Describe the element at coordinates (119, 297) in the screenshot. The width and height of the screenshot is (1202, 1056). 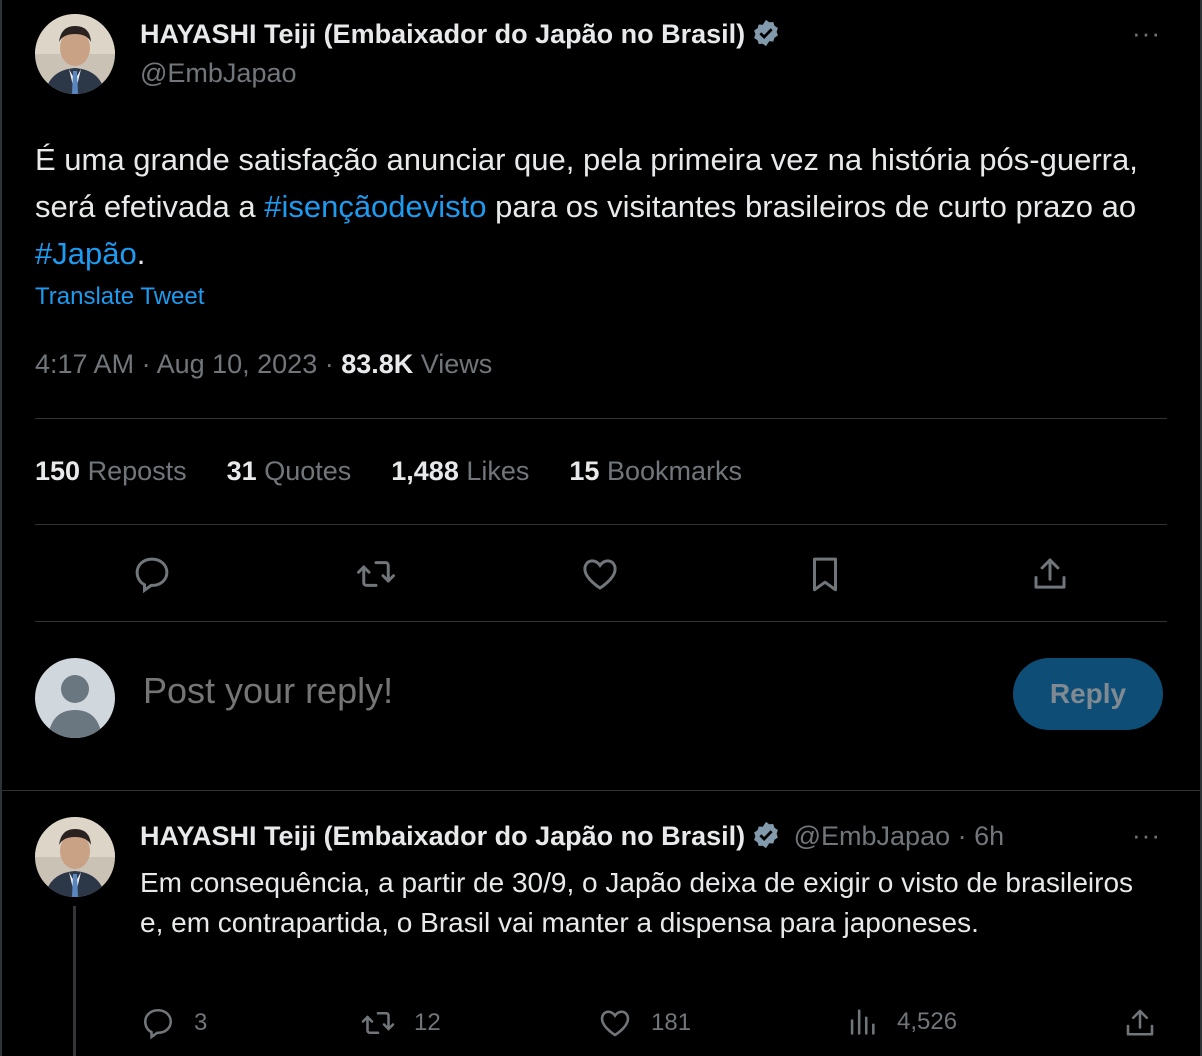
I see `translate-tweet-link: Translate Tweet` at that location.